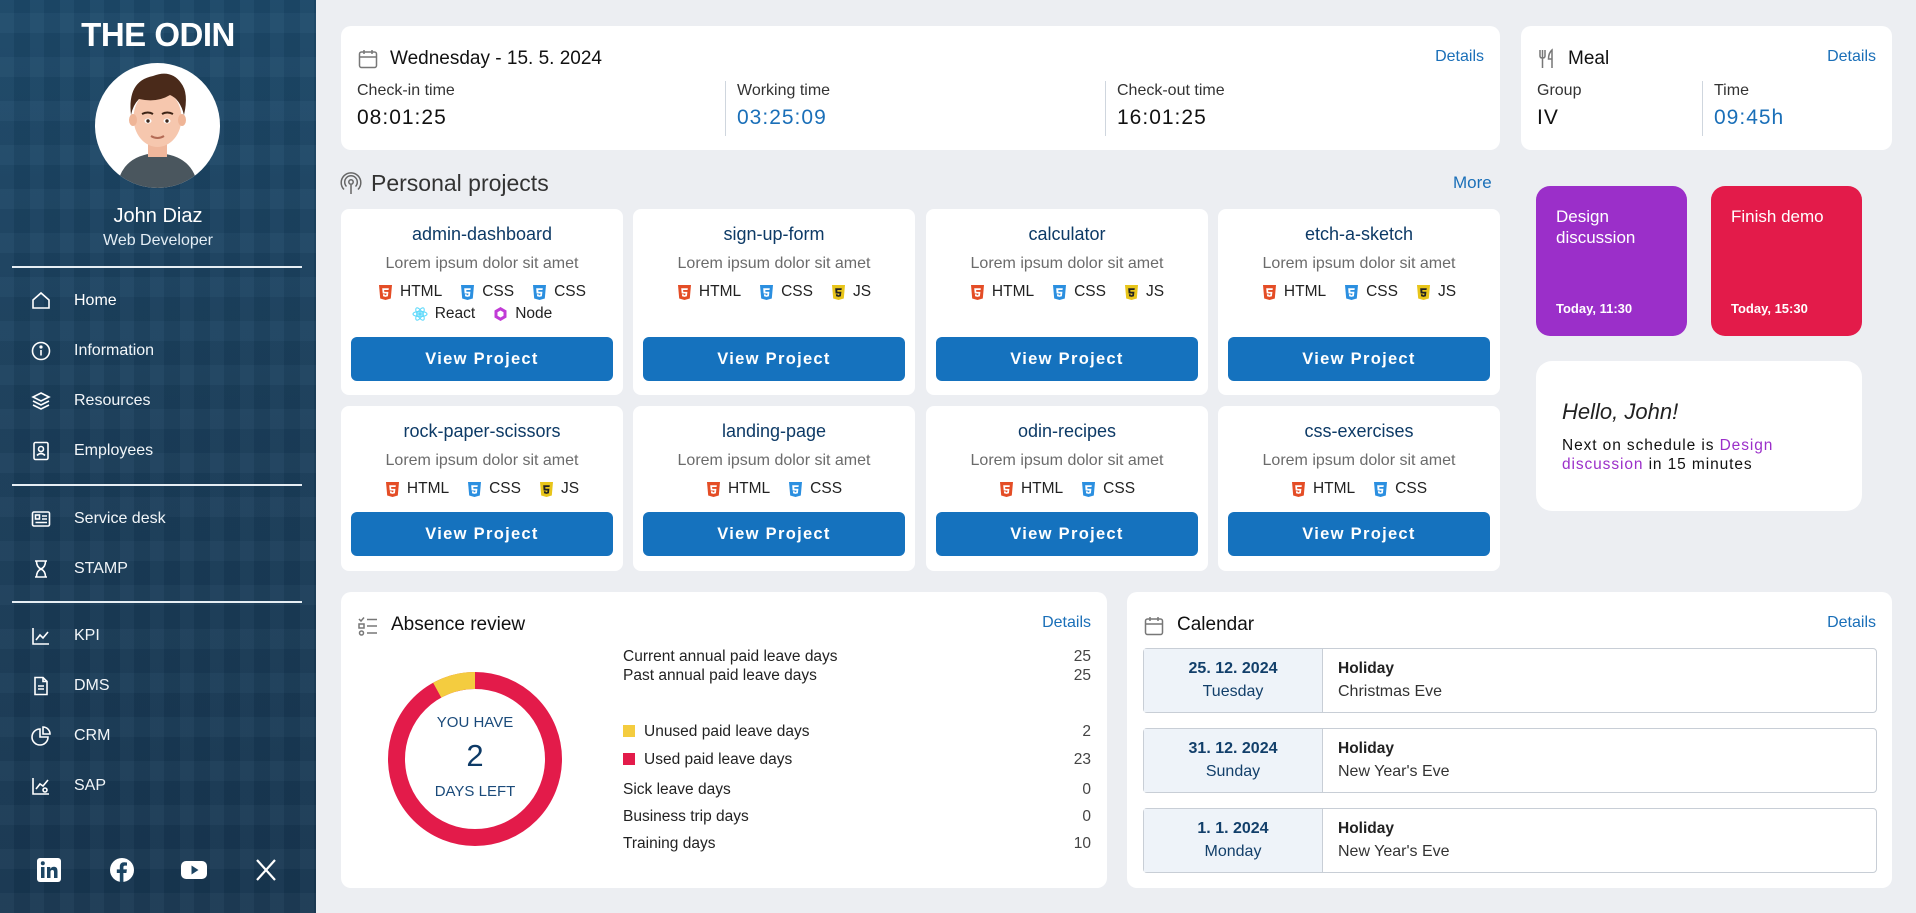 This screenshot has width=1916, height=913. I want to click on tech-label: CSS, so click(505, 488).